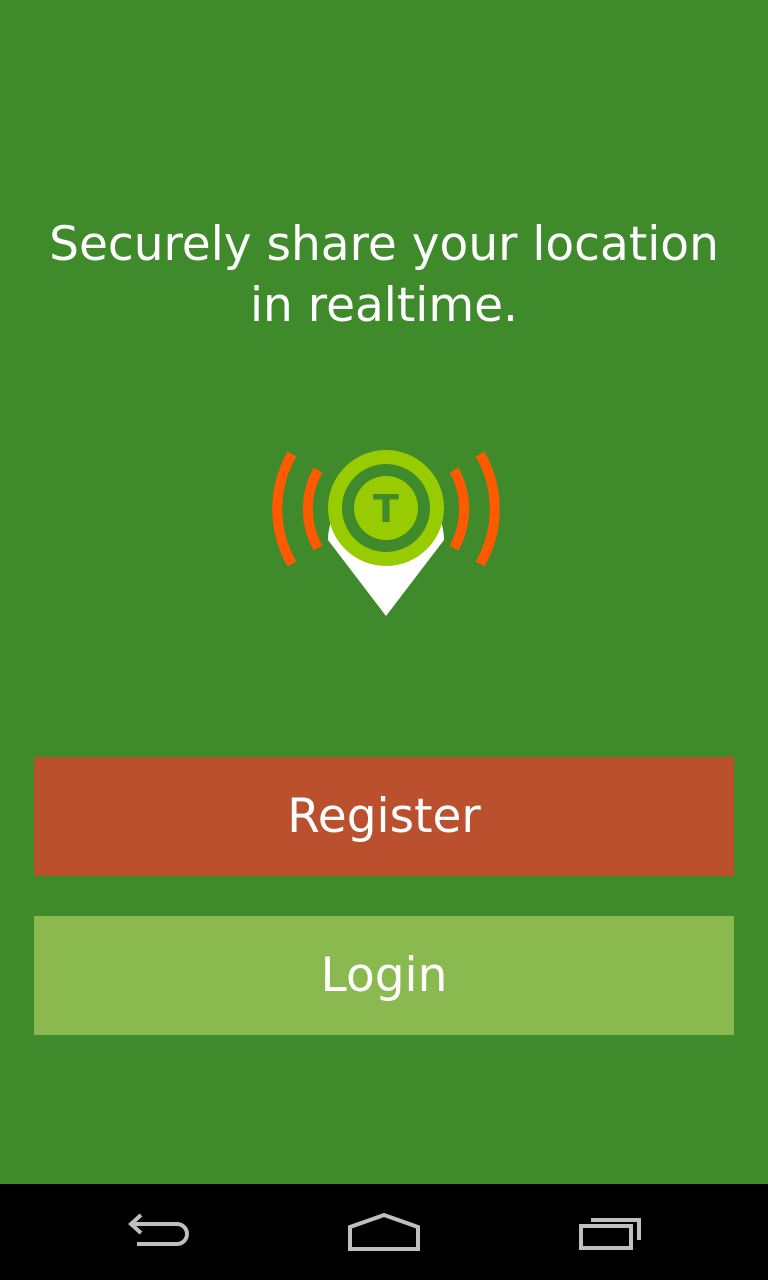 The image size is (768, 1280). What do you see at coordinates (384, 244) in the screenshot?
I see `tagline-line-1: Securely share your location` at bounding box center [384, 244].